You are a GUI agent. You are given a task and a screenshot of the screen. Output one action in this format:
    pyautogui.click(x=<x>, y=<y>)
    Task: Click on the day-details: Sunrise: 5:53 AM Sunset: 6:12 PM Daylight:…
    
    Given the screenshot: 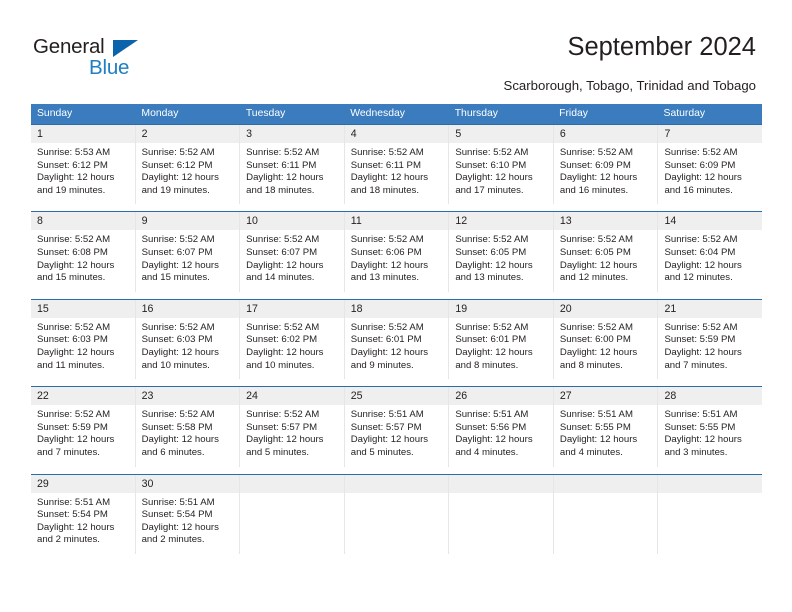 What is the action you would take?
    pyautogui.click(x=83, y=173)
    